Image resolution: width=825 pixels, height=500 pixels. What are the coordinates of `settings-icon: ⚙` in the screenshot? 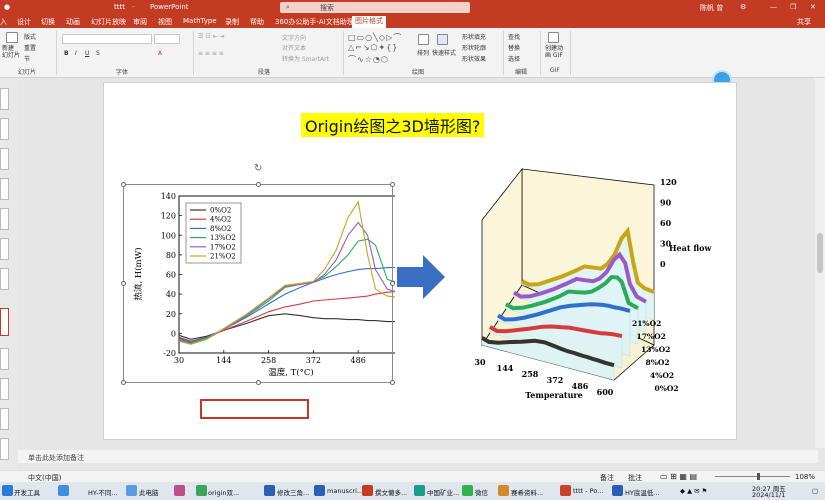 It's located at (743, 7).